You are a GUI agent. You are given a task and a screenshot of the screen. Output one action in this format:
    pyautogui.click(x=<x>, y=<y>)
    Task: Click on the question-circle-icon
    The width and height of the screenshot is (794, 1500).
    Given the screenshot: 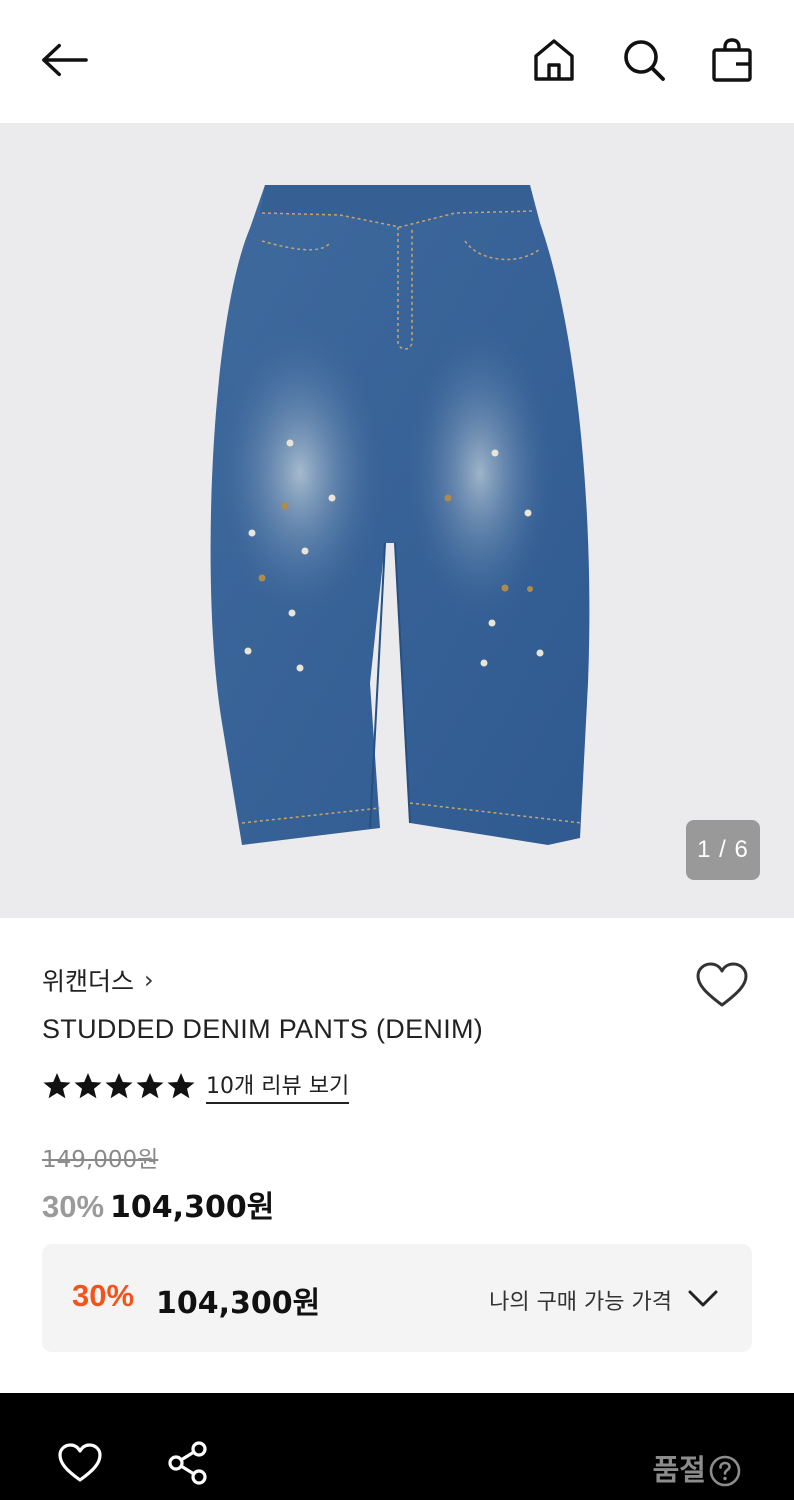 What is the action you would take?
    pyautogui.click(x=725, y=1471)
    